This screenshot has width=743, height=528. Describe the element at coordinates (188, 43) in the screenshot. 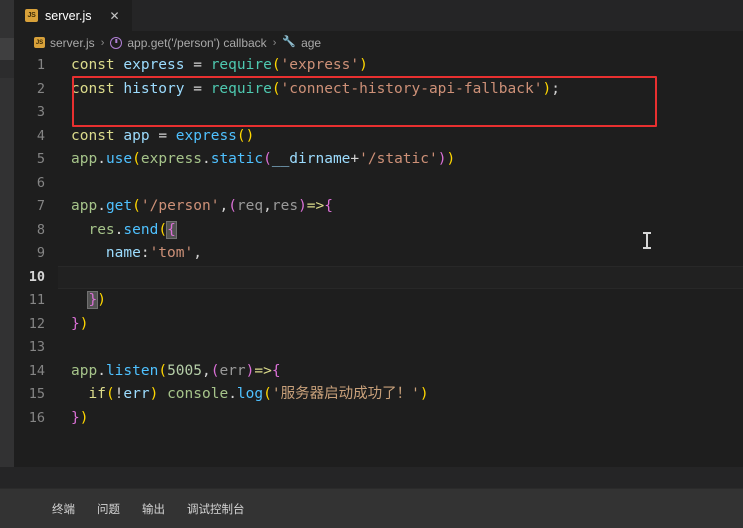

I see `breadcrumb-item-callback: app.get('/person') callback` at that location.